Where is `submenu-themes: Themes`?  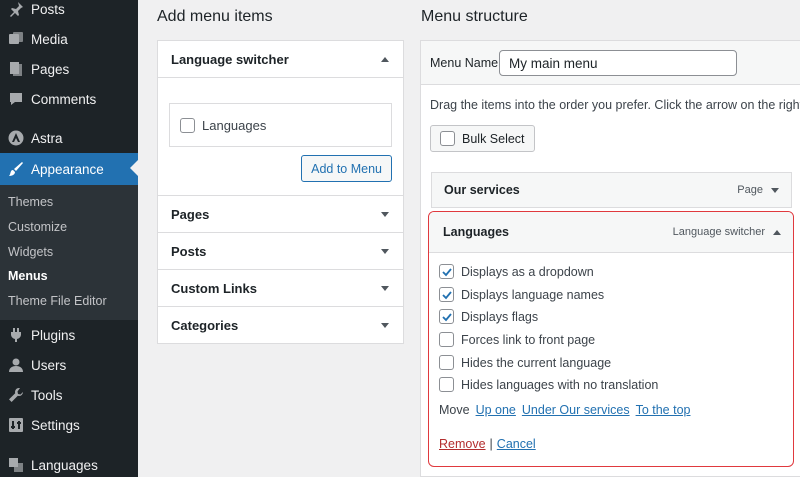 submenu-themes: Themes is located at coordinates (30, 202).